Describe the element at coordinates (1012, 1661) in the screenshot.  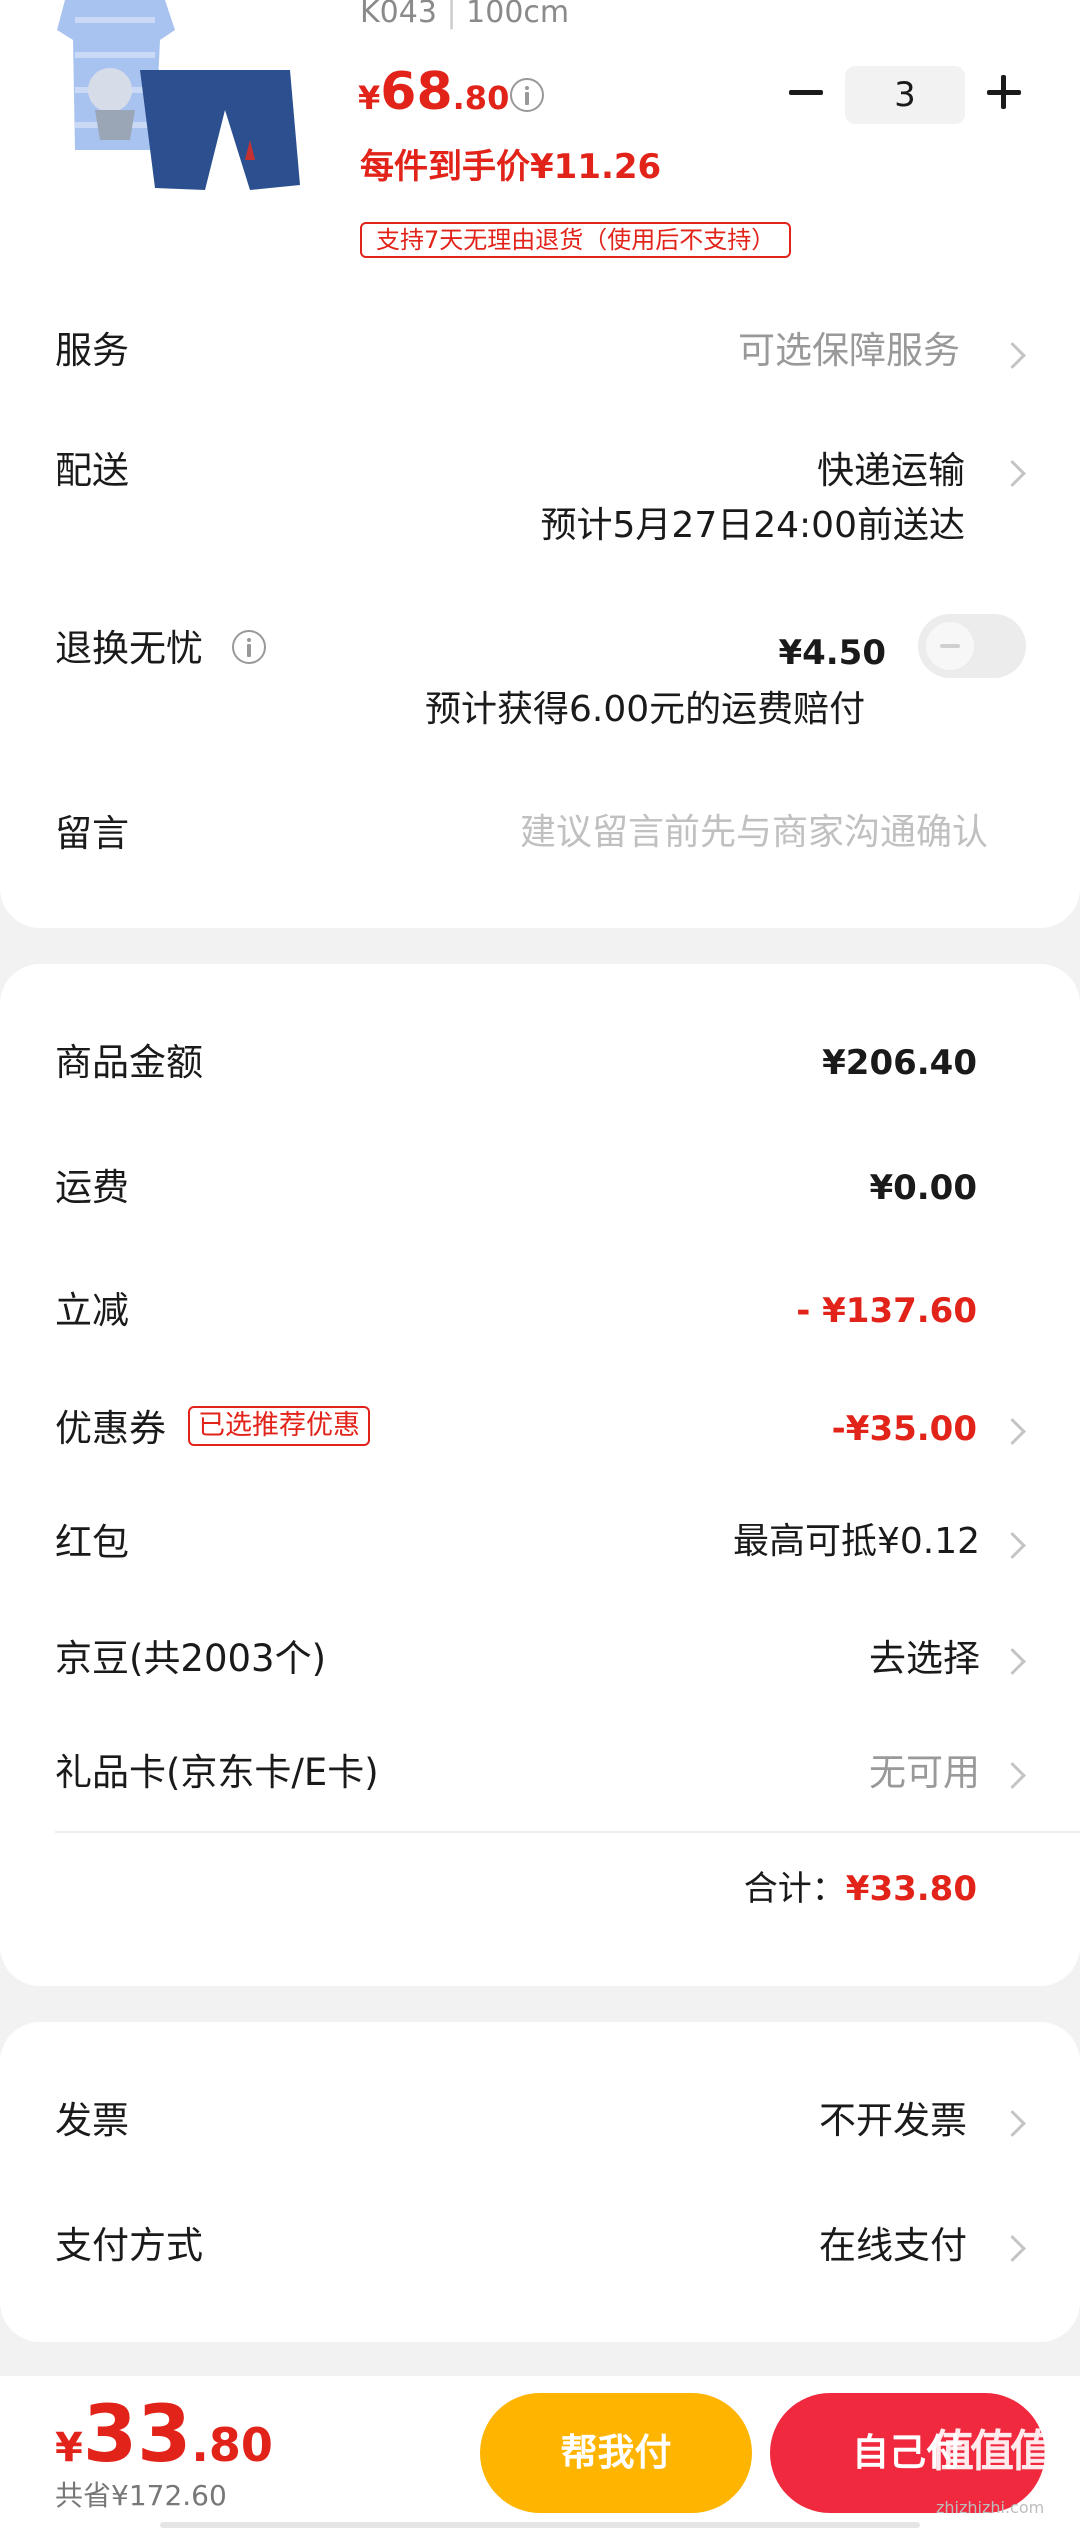
I see `jingdou-chevron-icon` at that location.